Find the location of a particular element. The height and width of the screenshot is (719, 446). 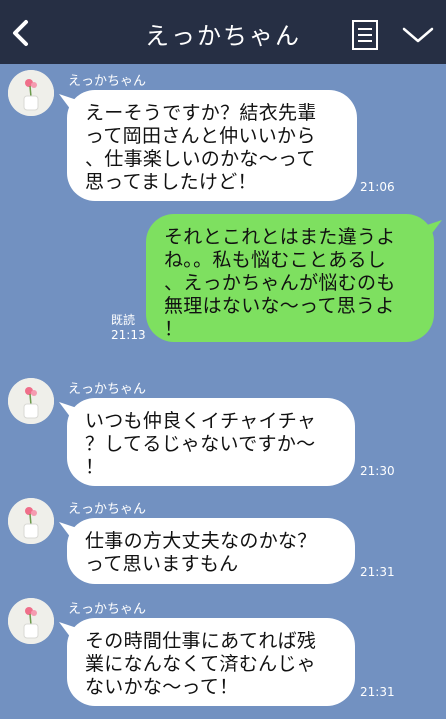

chevron-down-icon is located at coordinates (418, 35).